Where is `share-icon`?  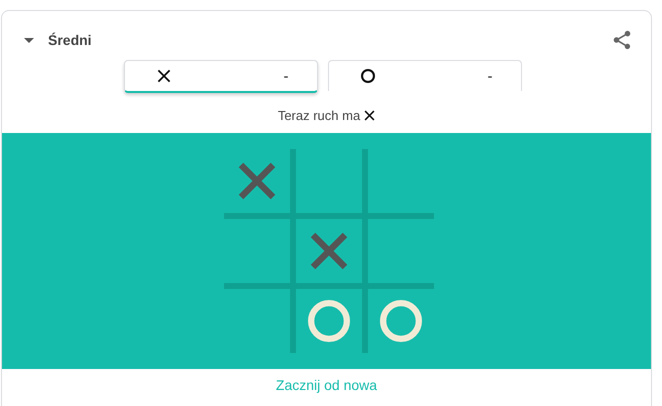 share-icon is located at coordinates (622, 40).